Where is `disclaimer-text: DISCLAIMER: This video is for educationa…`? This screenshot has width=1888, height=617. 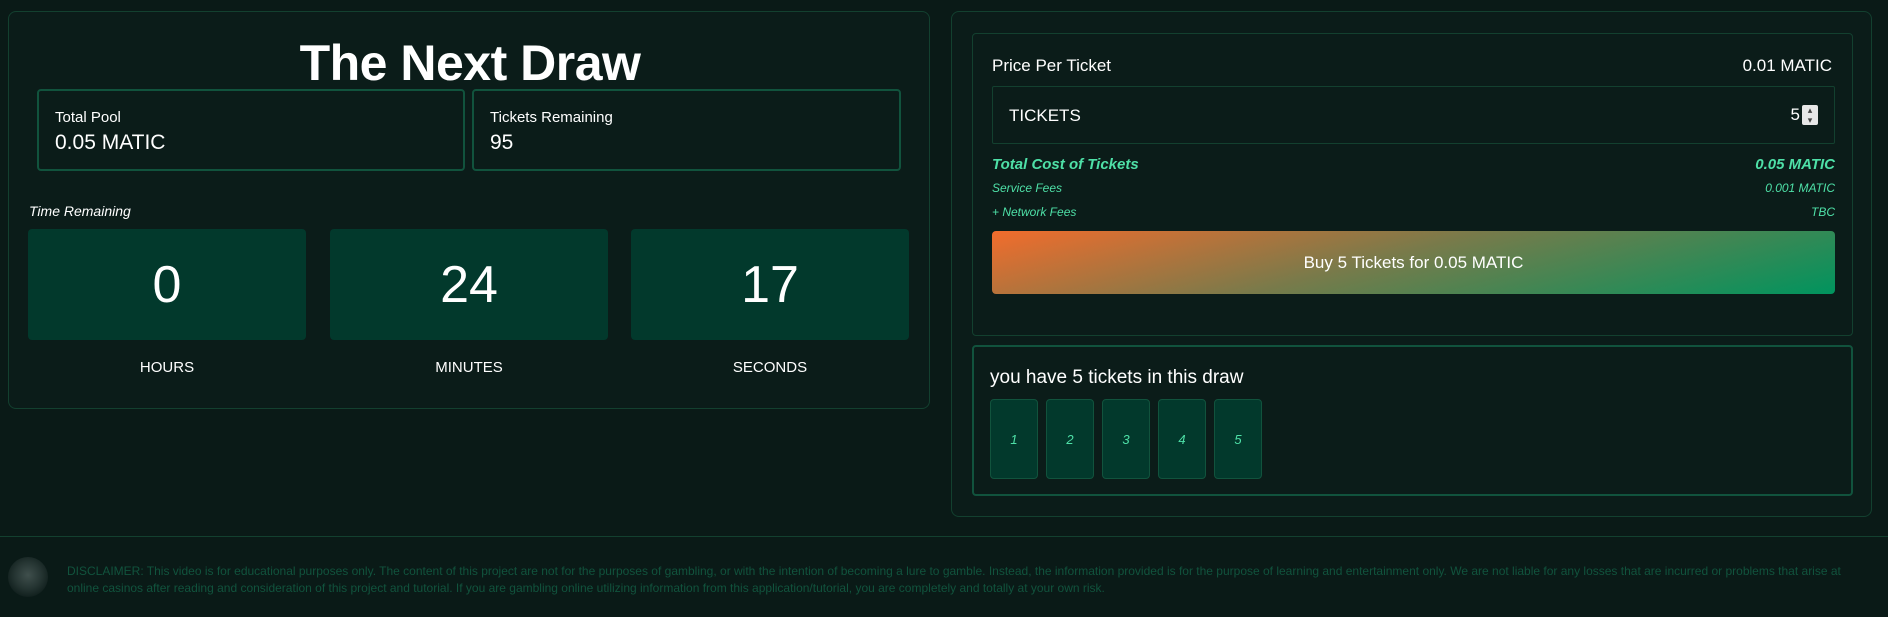
disclaimer-text: DISCLAIMER: This video is for educationa… is located at coordinates (954, 579).